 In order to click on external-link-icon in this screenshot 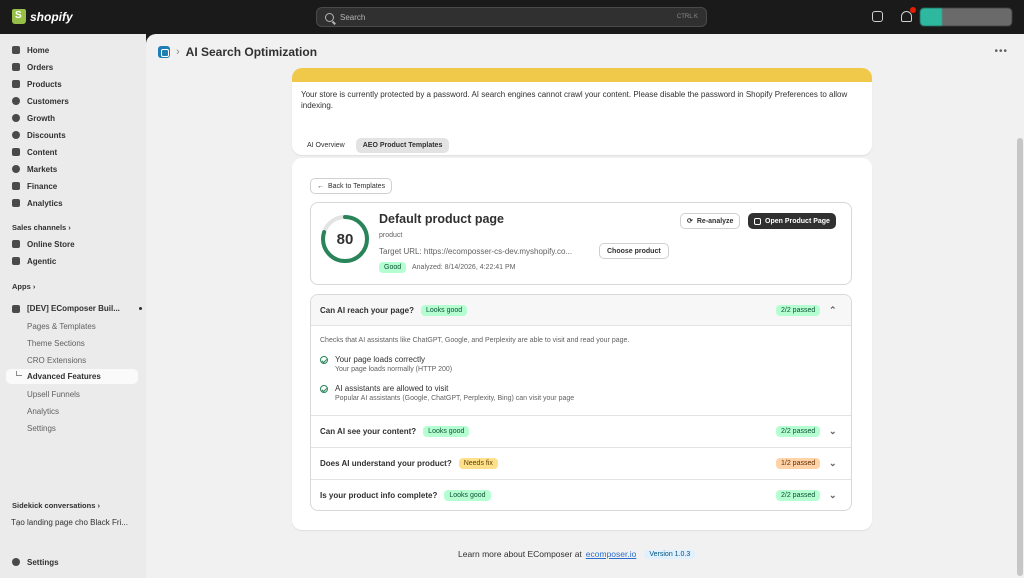, I will do `click(757, 221)`.